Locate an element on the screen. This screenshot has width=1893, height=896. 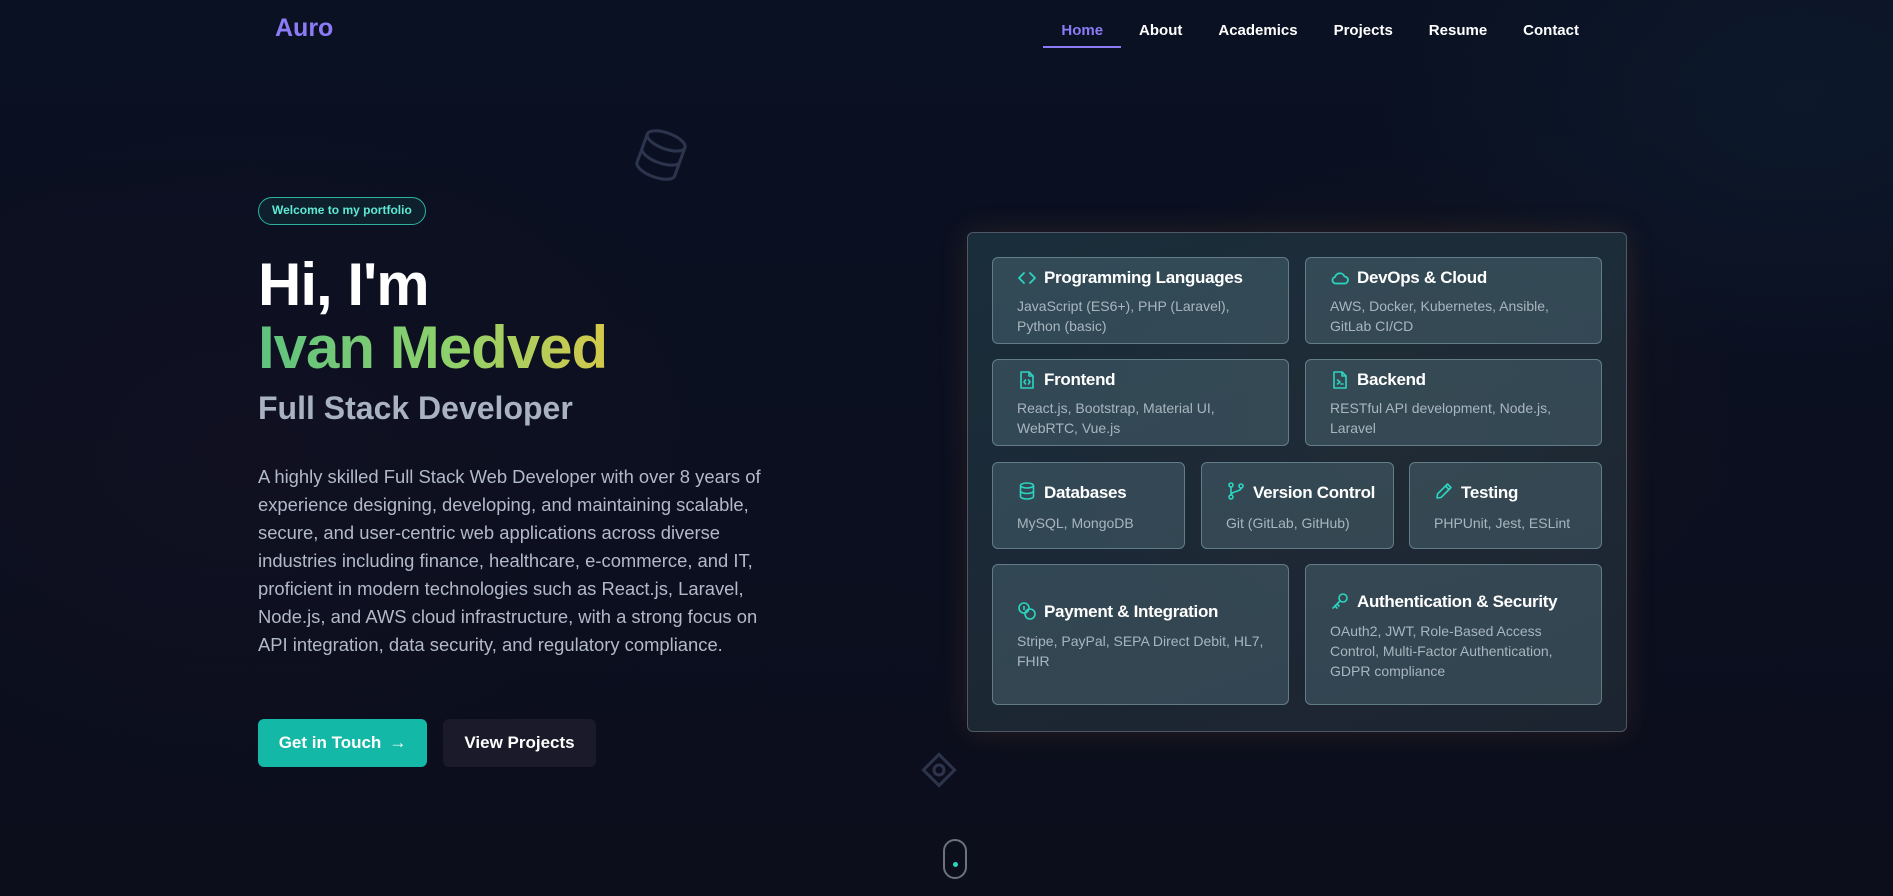
skill-text: Git (GitLab, GitHub) is located at coordinates (1288, 523).